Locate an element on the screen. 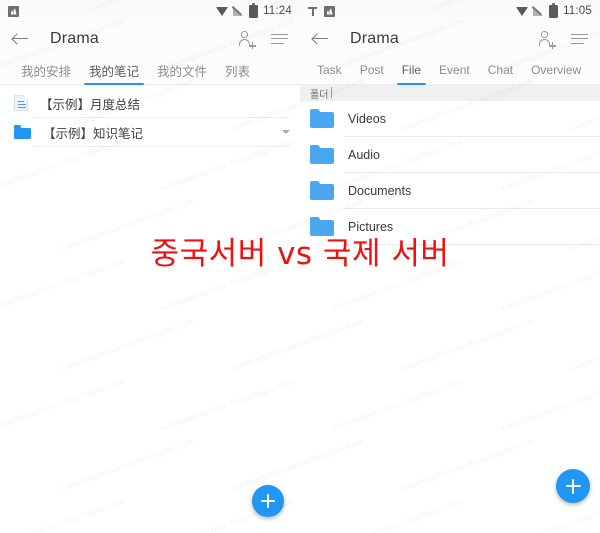  left-status-bar: 11:24 is located at coordinates (150, 11).